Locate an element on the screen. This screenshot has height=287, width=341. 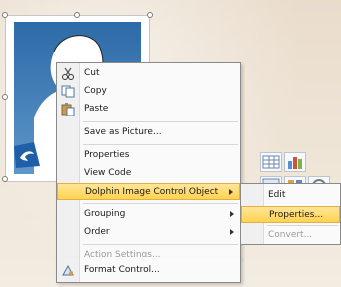
menu-item-copy: Copy is located at coordinates (148, 91).